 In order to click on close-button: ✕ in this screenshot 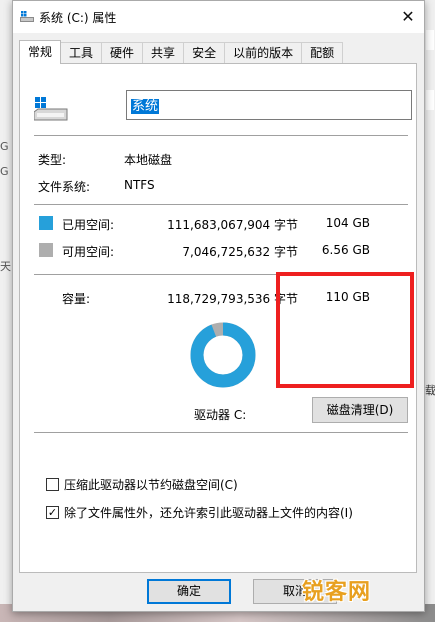, I will do `click(408, 16)`.